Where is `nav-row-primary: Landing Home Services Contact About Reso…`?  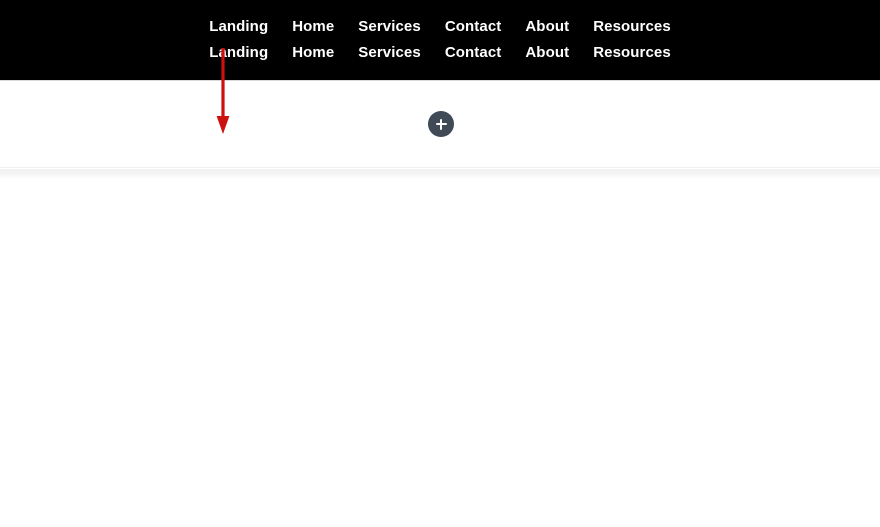 nav-row-primary: Landing Home Services Contact About Reso… is located at coordinates (440, 27).